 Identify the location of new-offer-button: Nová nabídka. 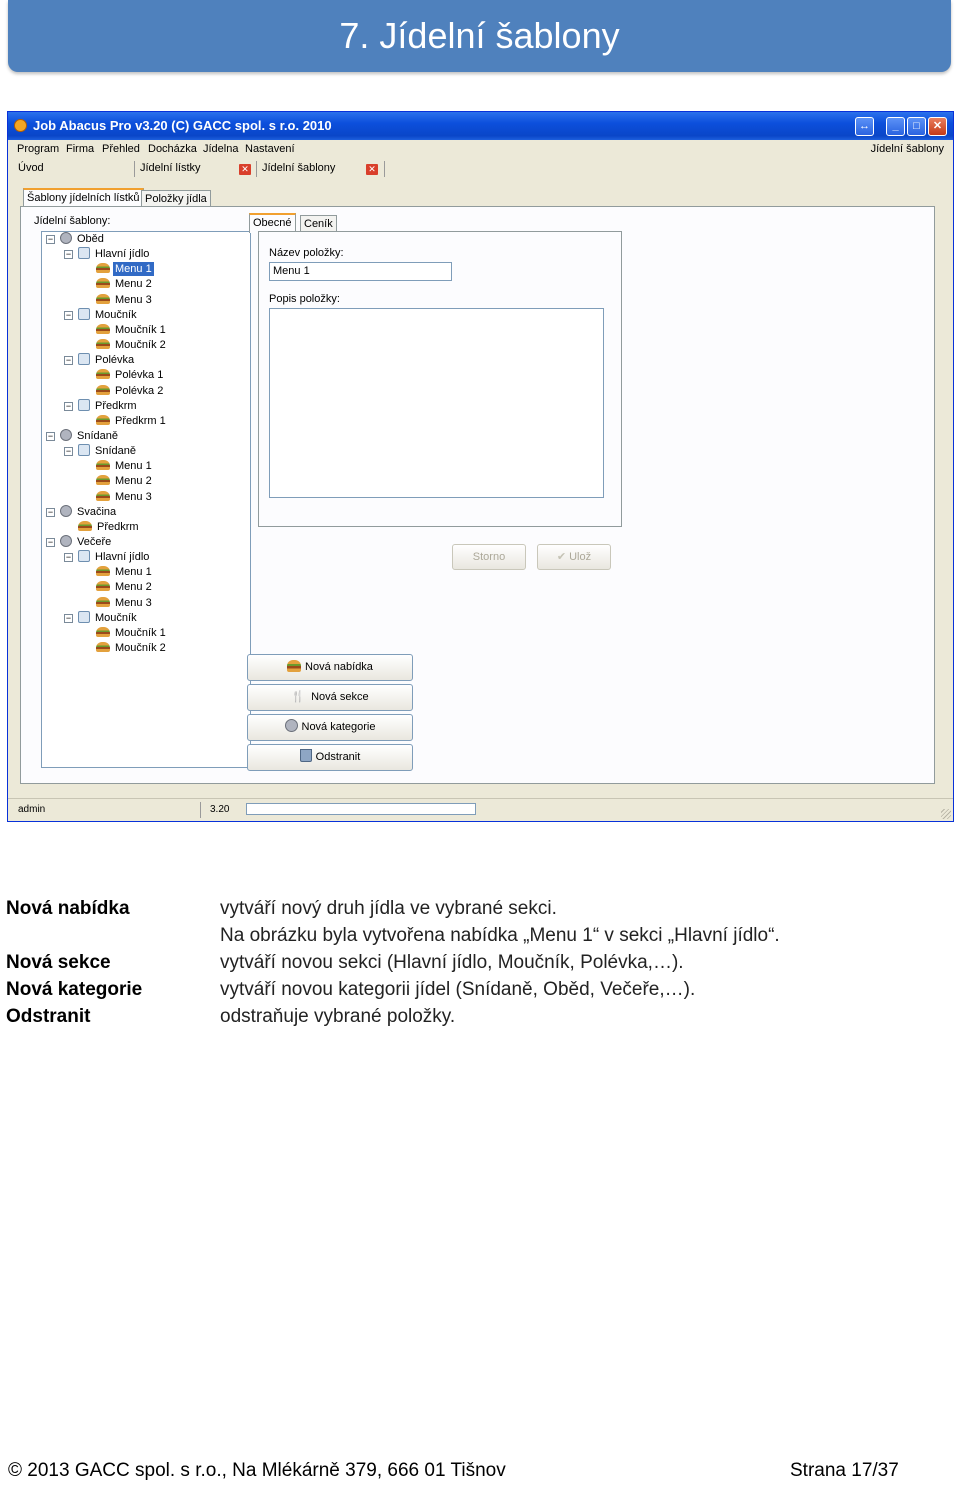
(330, 667).